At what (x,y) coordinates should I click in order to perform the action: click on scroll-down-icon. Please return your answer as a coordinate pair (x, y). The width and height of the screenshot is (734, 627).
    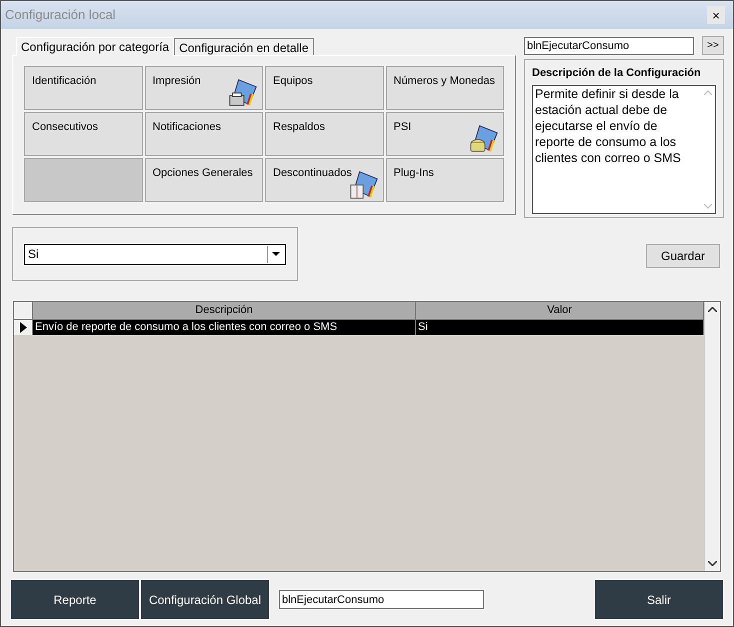
    Looking at the image, I should click on (712, 563).